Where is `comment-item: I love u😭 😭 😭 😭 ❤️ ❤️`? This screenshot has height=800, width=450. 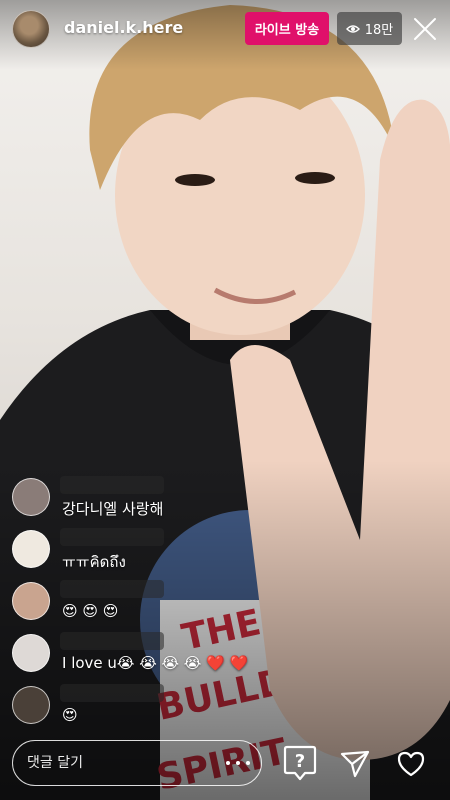
comment-item: I love u😭 😭 😭 😭 ❤️ ❤️ is located at coordinates (150, 650).